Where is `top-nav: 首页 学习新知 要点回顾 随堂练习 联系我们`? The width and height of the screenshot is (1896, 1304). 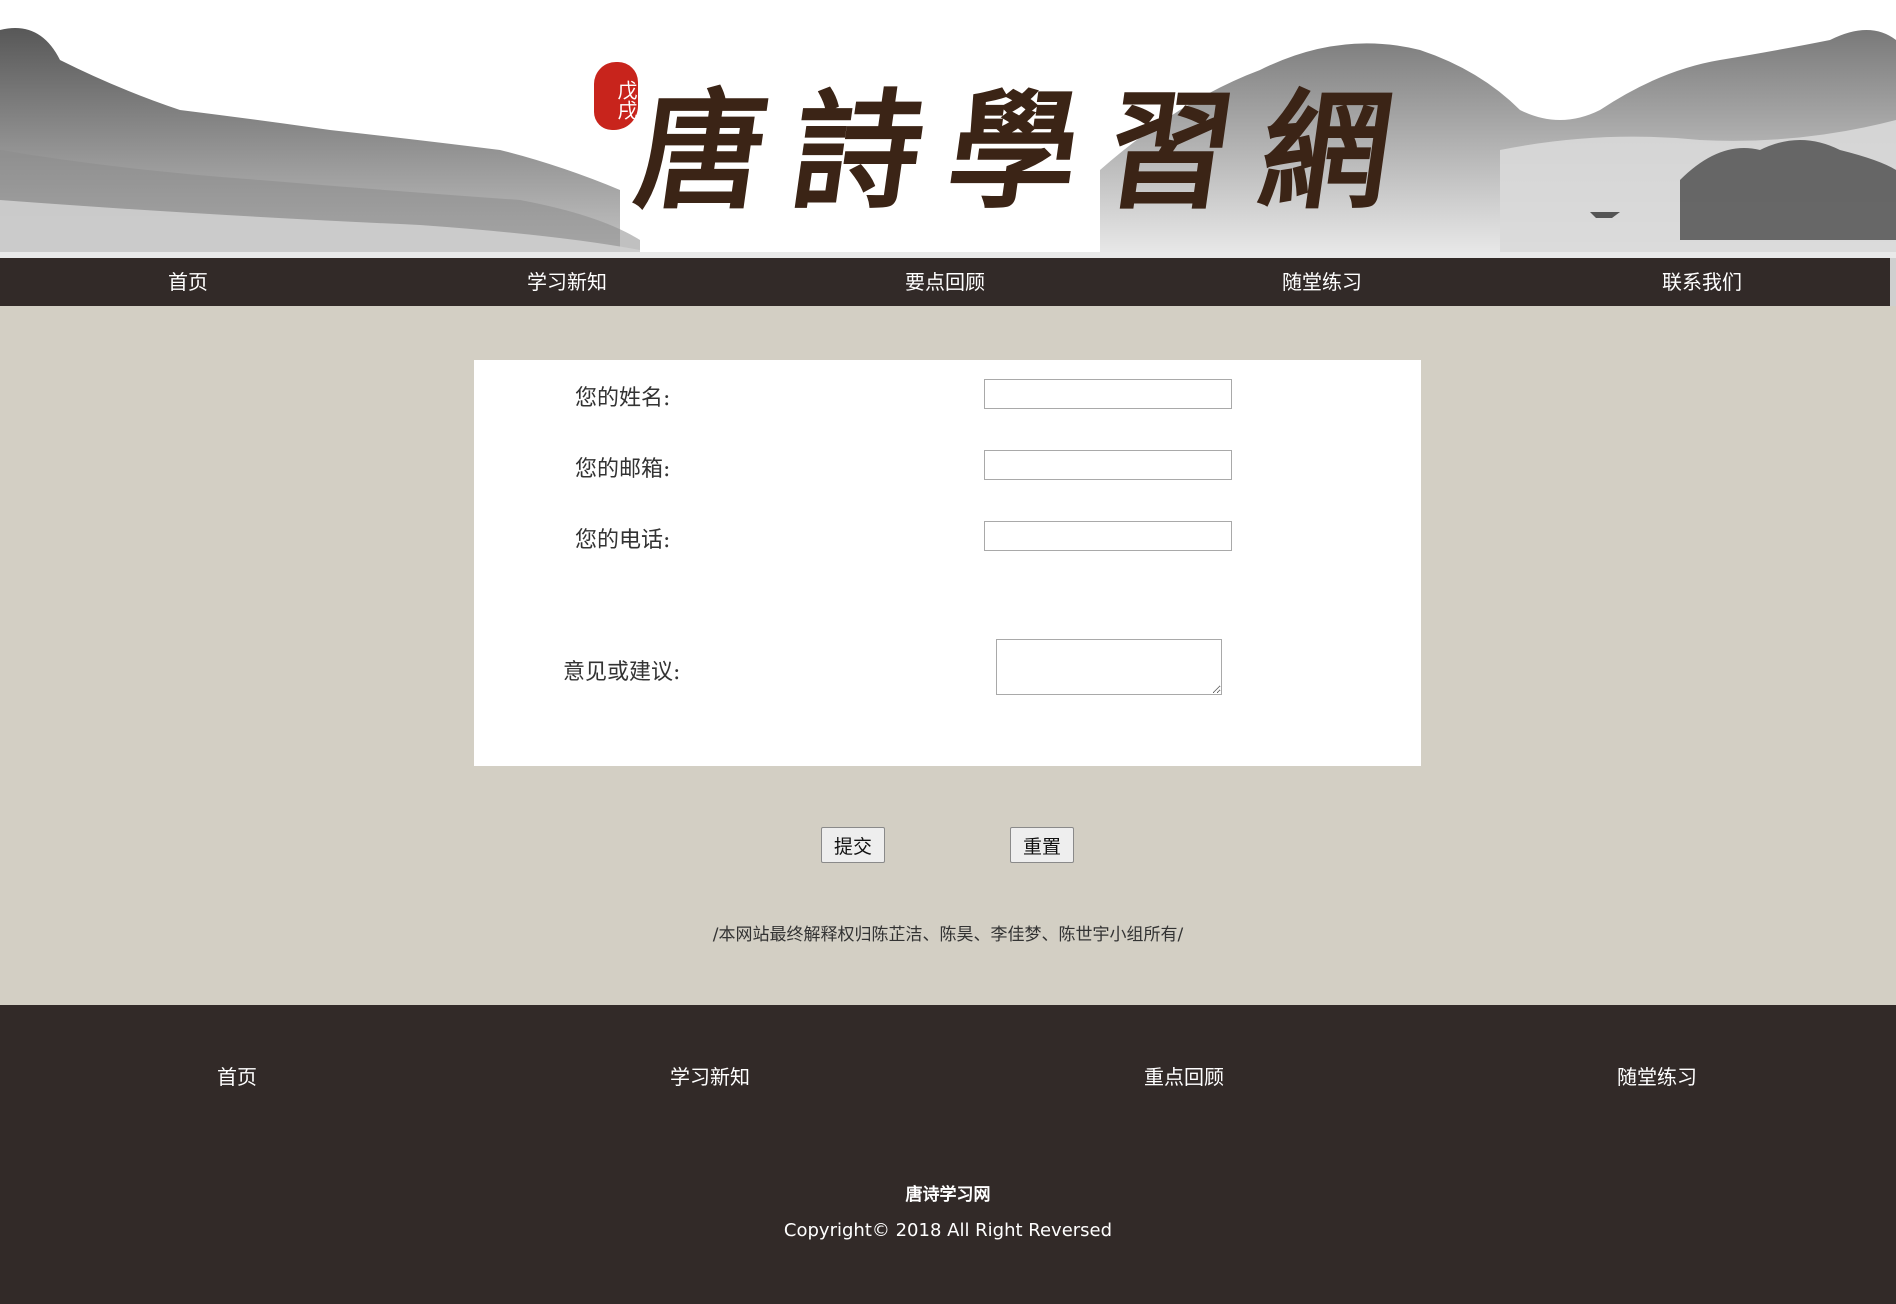
top-nav: 首页 学习新知 要点回顾 随堂练习 联系我们 is located at coordinates (948, 282).